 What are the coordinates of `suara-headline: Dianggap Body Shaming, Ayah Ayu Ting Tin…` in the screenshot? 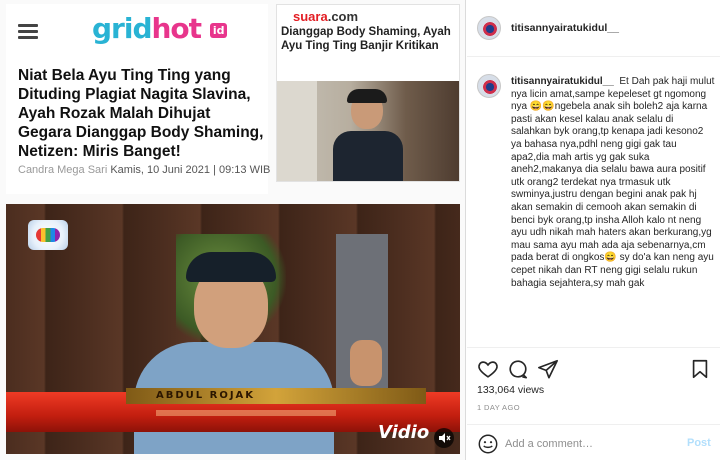 It's located at (366, 39).